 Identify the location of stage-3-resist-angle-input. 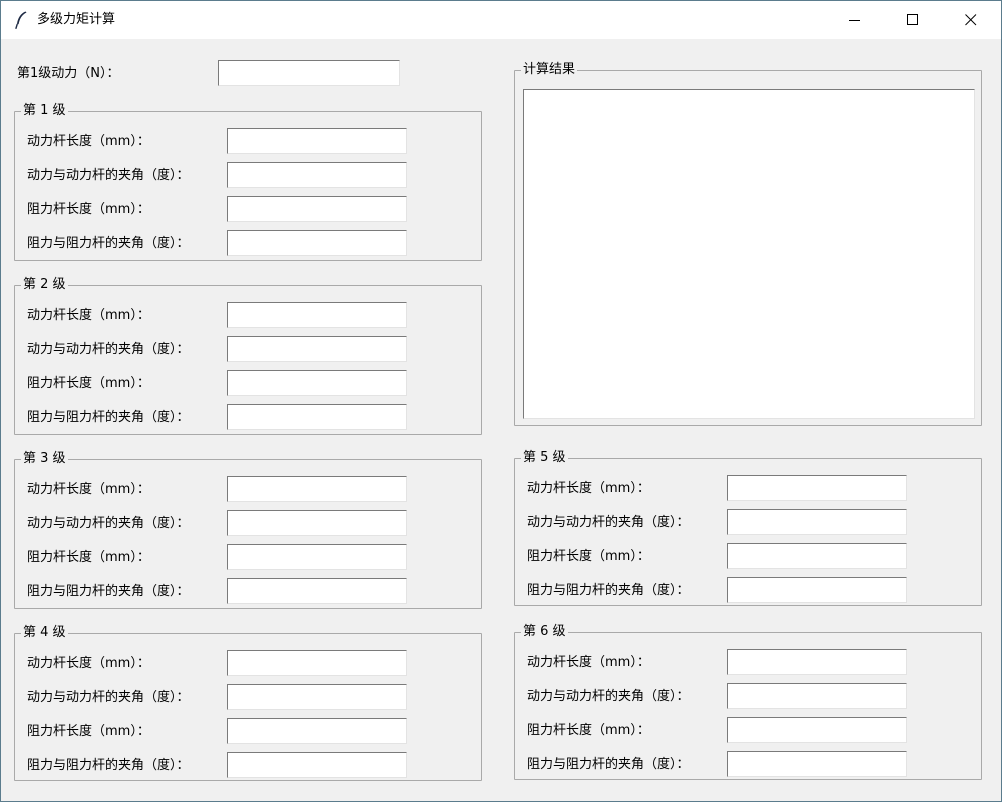
(317, 591).